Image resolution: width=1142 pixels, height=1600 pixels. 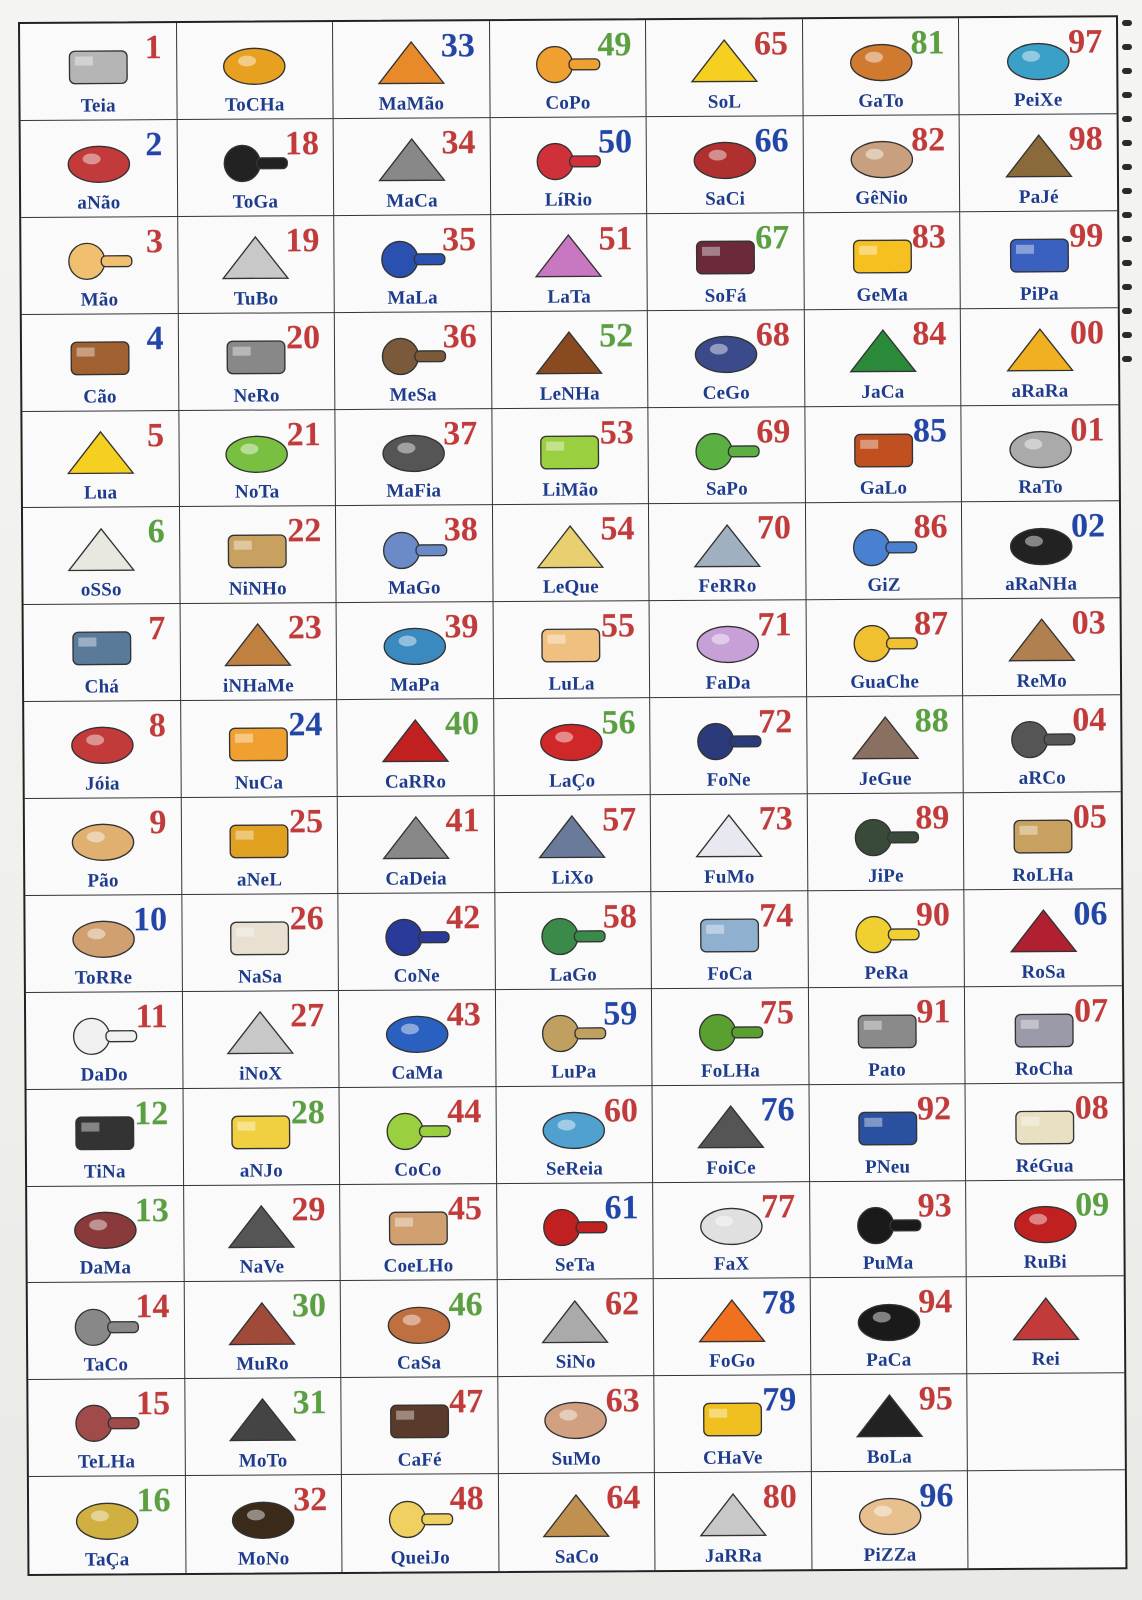 What do you see at coordinates (1045, 1359) in the screenshot?
I see `cell-word: Rei` at bounding box center [1045, 1359].